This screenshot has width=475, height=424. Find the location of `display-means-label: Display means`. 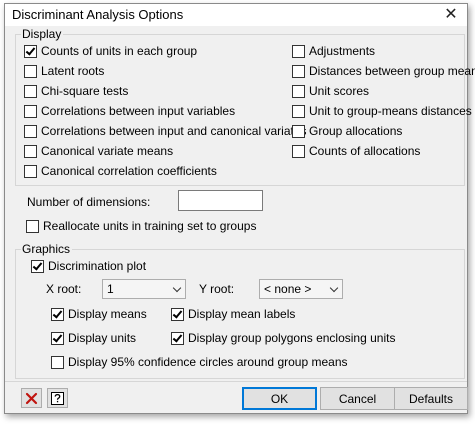

display-means-label: Display means is located at coordinates (107, 314).